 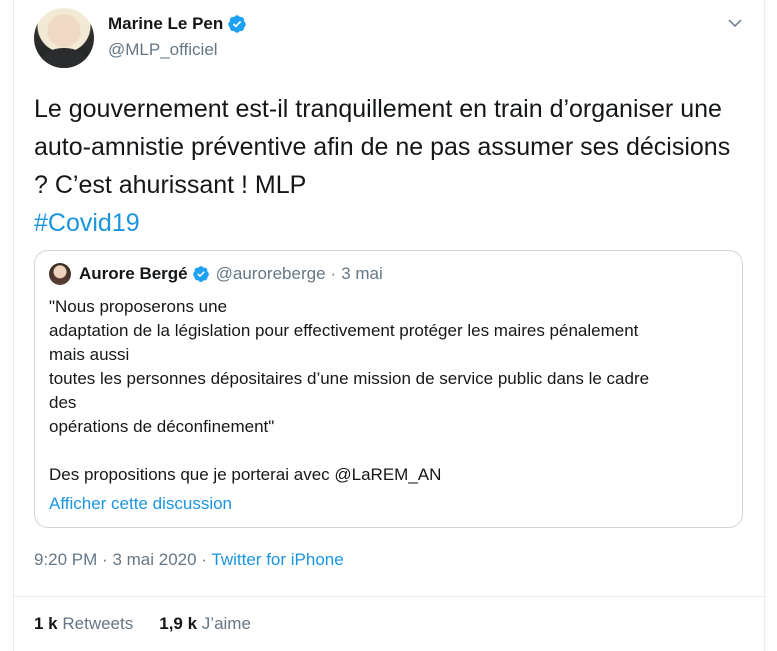 I want to click on quoted-line: opérations de déconfinement", so click(x=162, y=426).